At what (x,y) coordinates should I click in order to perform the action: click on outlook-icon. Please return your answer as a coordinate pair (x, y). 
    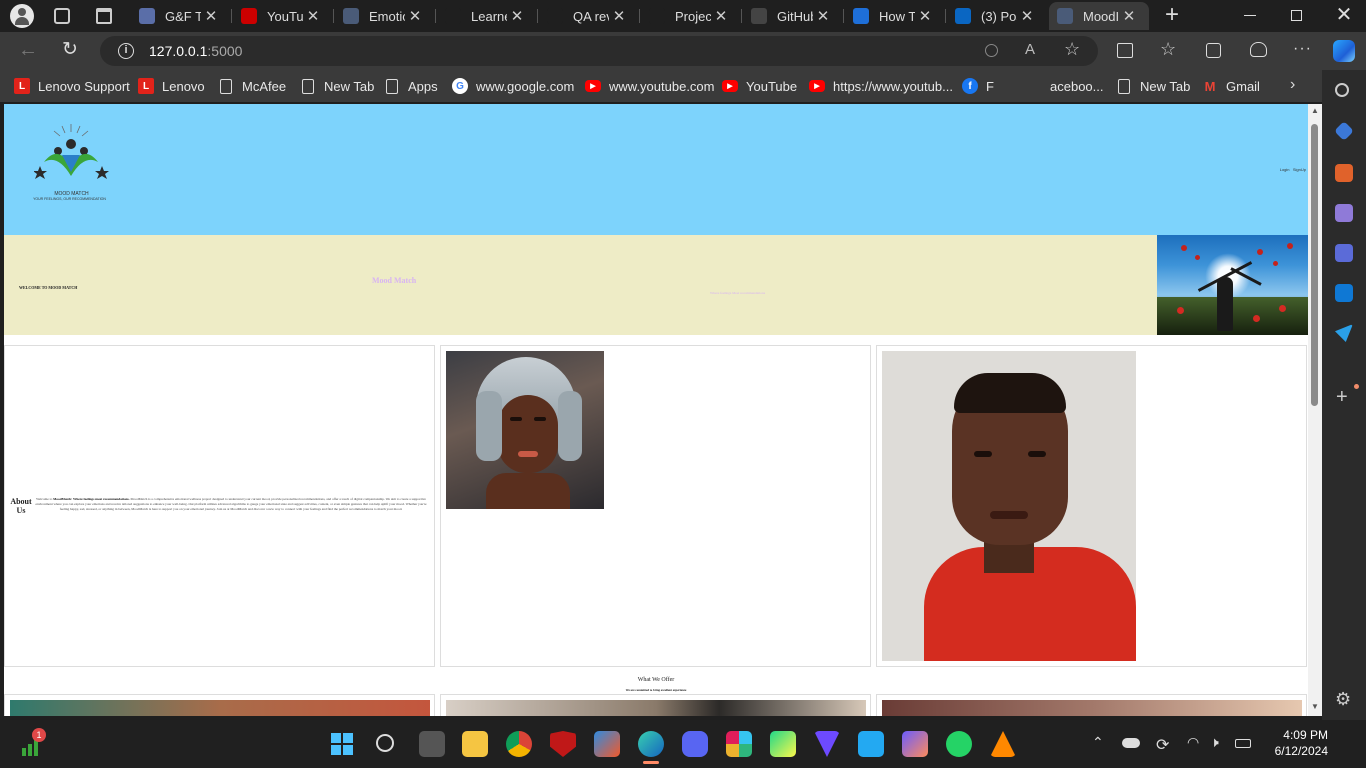
    Looking at the image, I should click on (1344, 293).